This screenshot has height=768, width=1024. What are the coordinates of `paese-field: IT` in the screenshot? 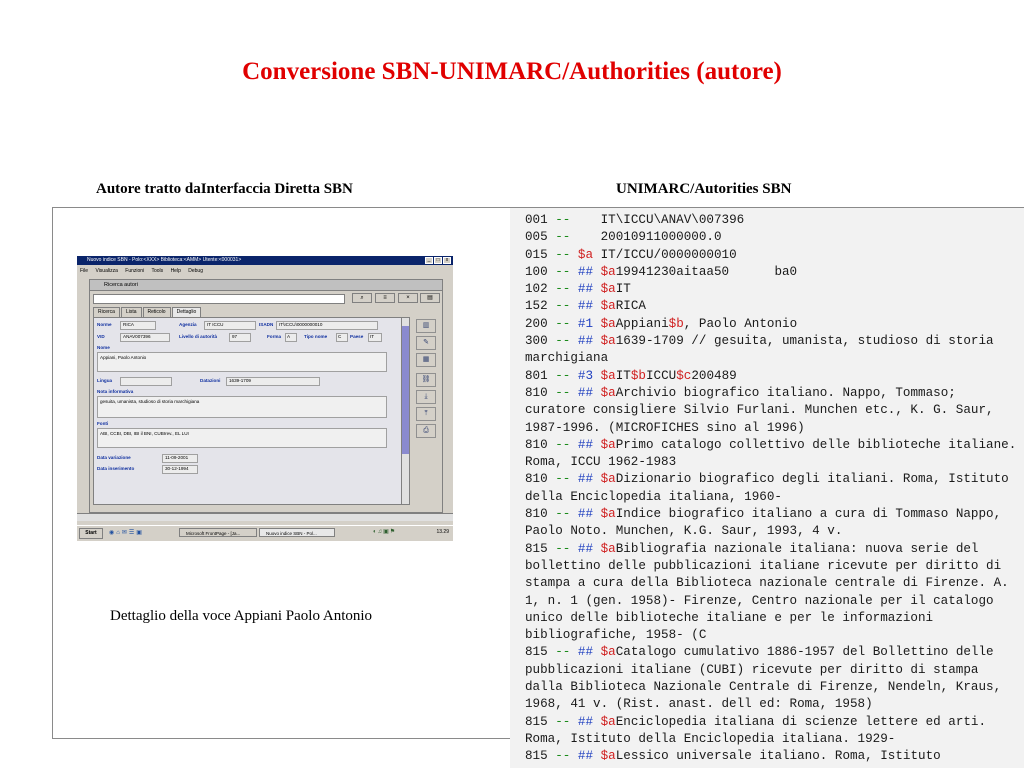 It's located at (375, 337).